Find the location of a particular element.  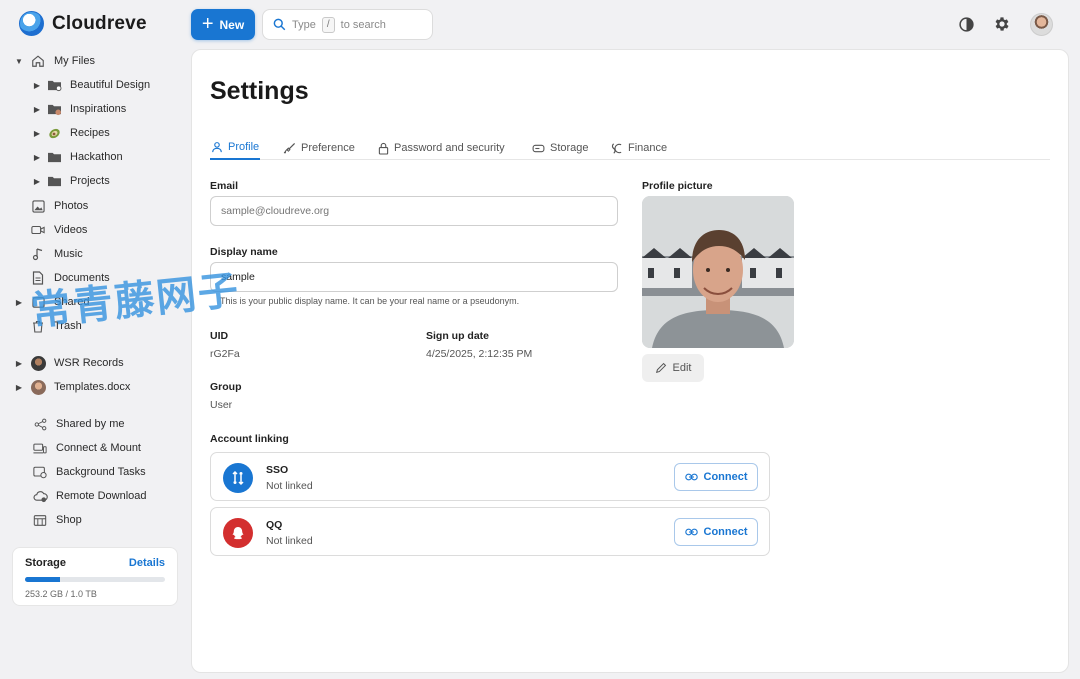

app-name: Cloudreve is located at coordinates (99, 23).